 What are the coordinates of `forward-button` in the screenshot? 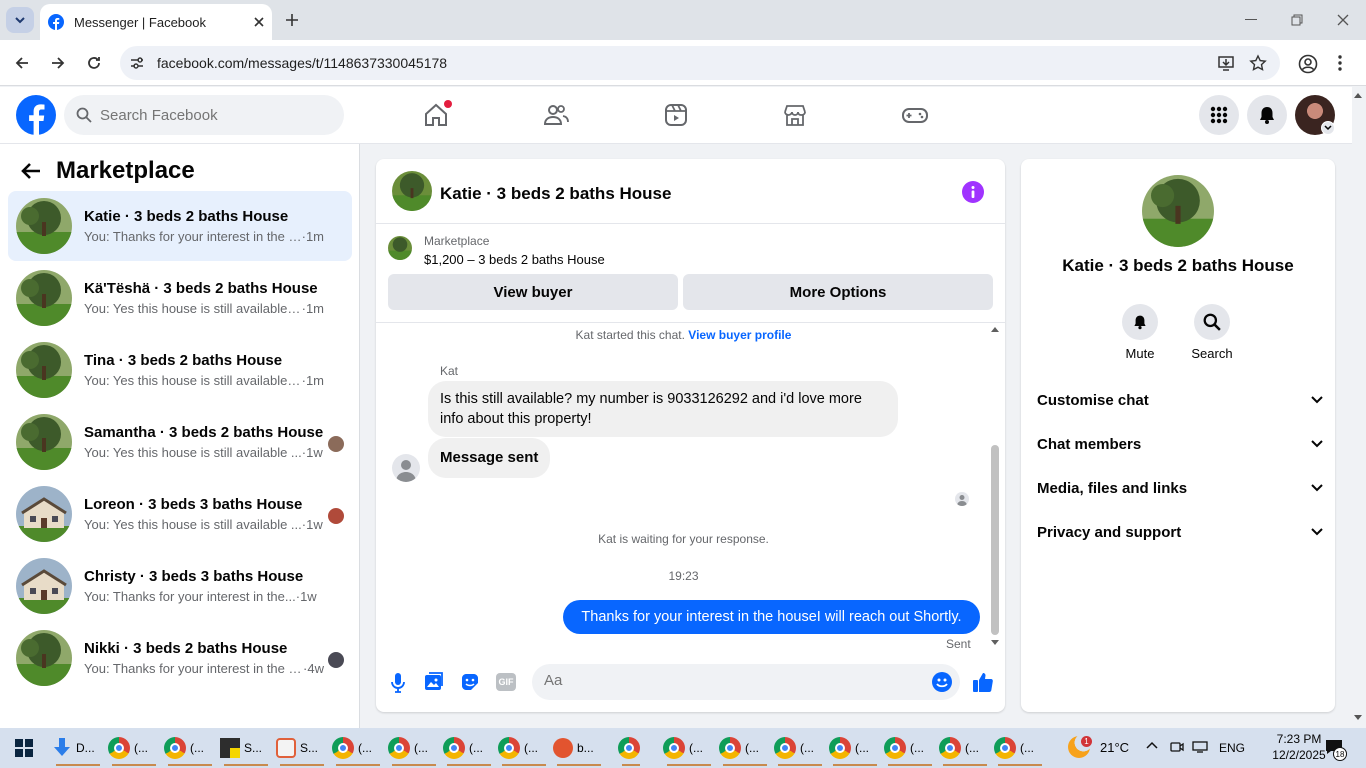 It's located at (58, 63).